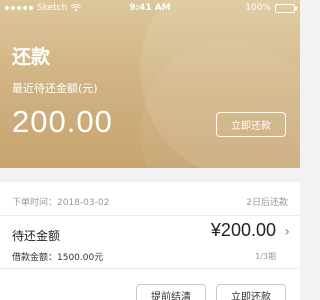  What do you see at coordinates (251, 124) in the screenshot?
I see `repay-now-button-header: 立即还款` at bounding box center [251, 124].